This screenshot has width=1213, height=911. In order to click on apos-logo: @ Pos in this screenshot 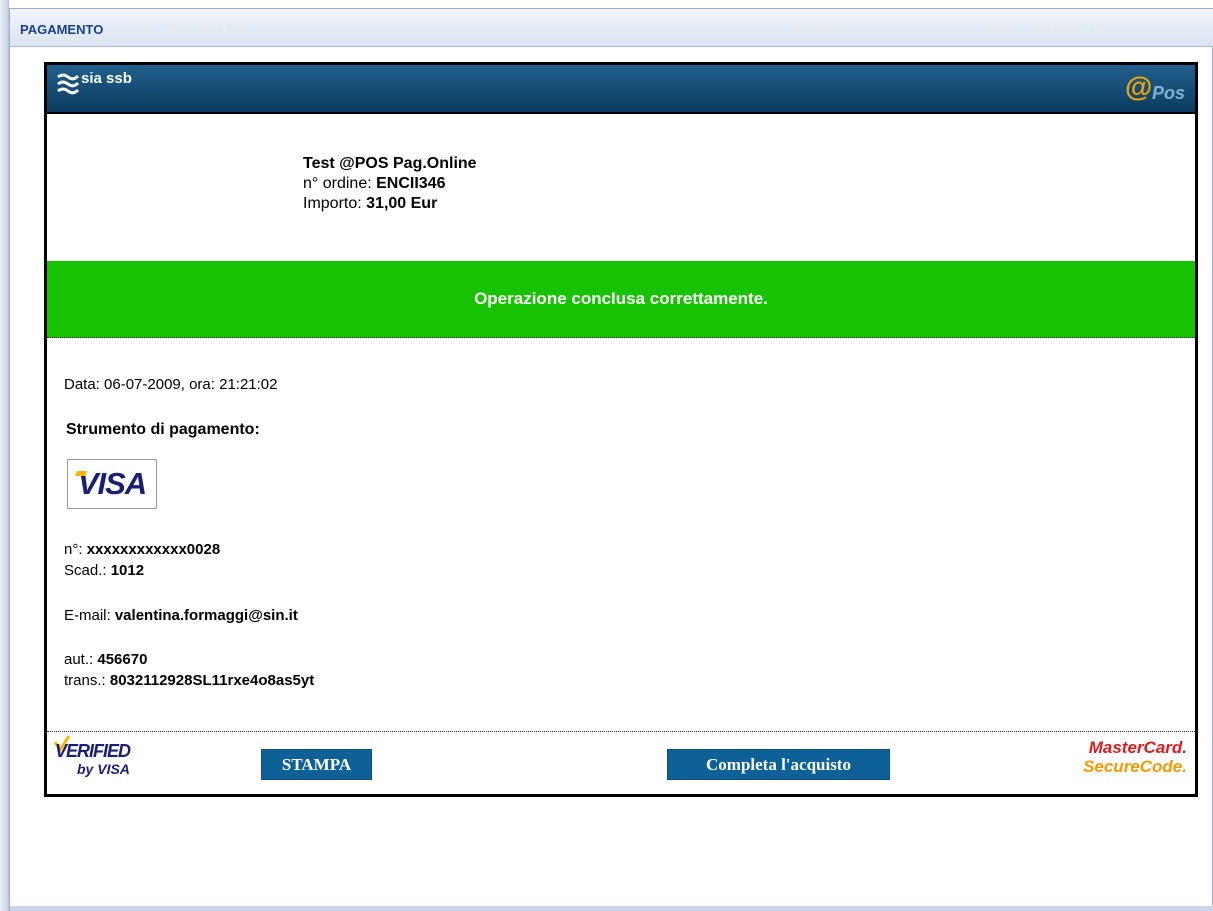, I will do `click(1155, 88)`.